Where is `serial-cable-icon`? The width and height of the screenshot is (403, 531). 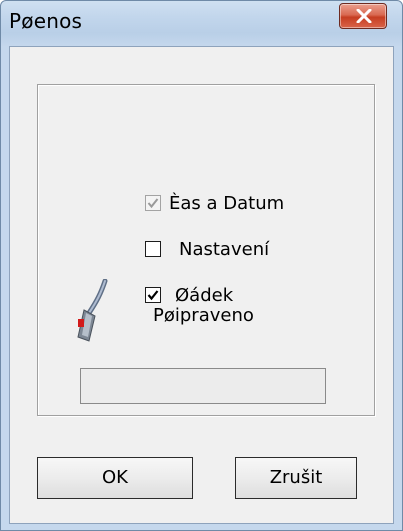
serial-cable-icon is located at coordinates (92, 310).